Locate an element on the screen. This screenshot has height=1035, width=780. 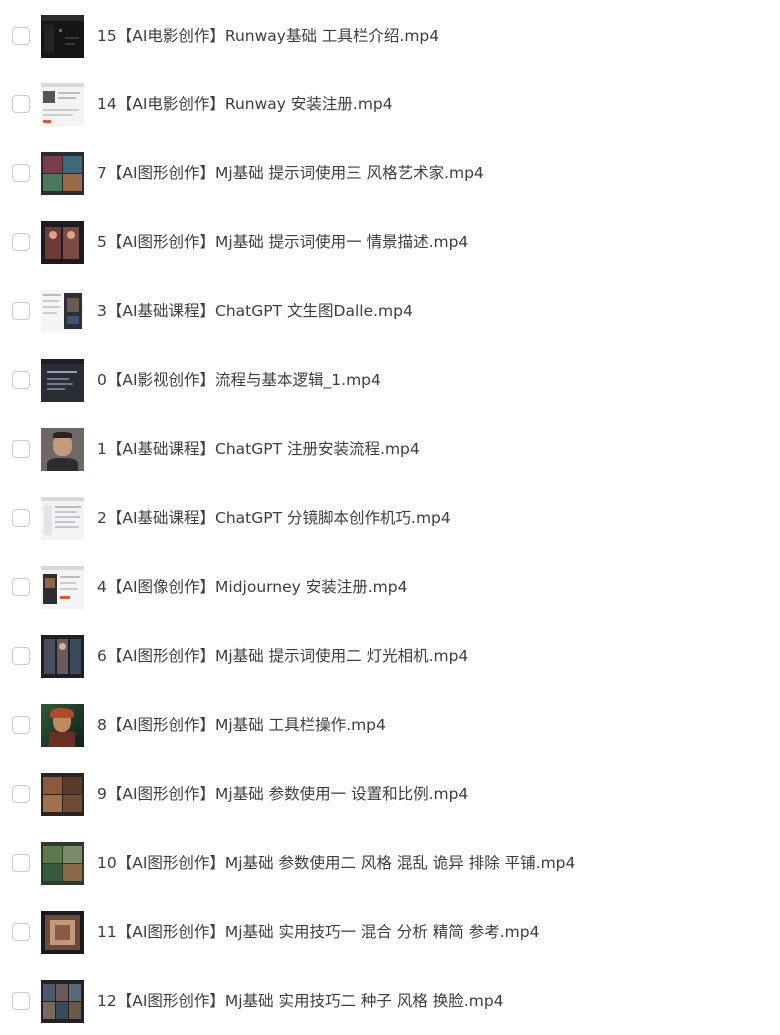
list-item: 1【AI基础课程】ChatGPT 注册安装流程.mp4 is located at coordinates (390, 449).